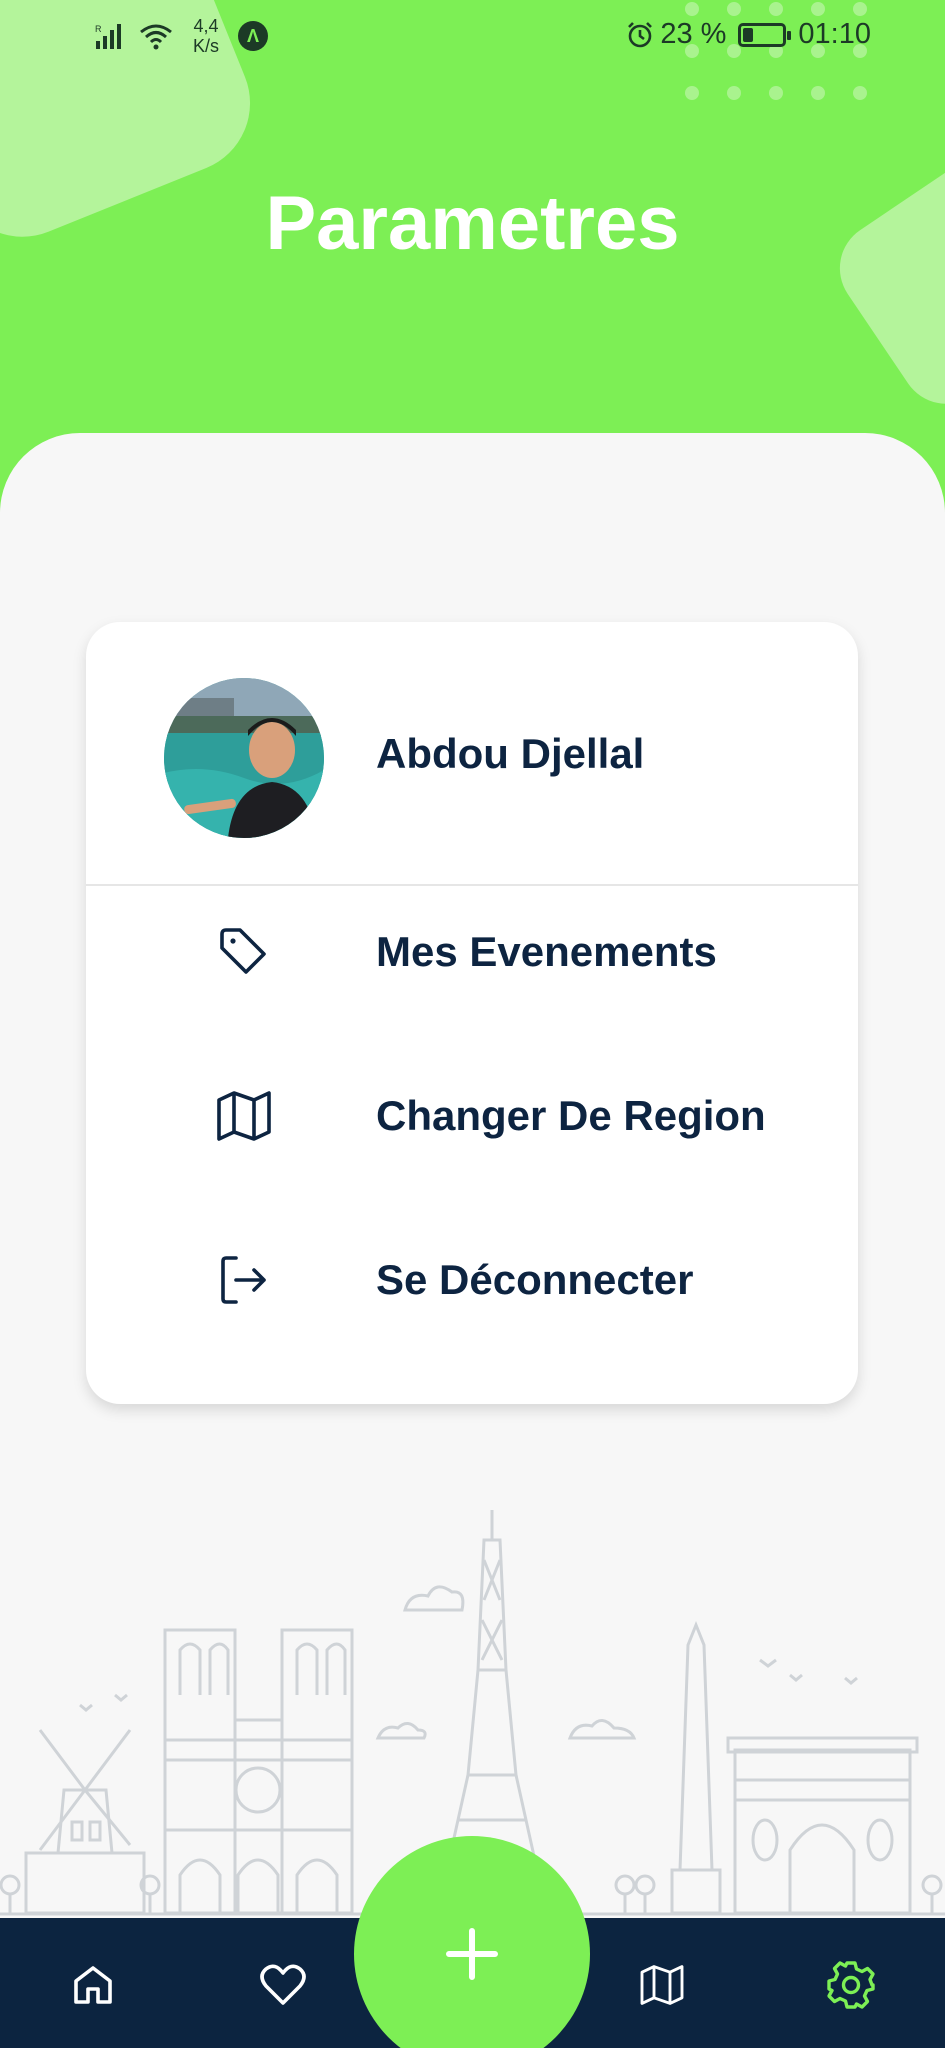  Describe the element at coordinates (244, 758) in the screenshot. I see `avatar` at that location.